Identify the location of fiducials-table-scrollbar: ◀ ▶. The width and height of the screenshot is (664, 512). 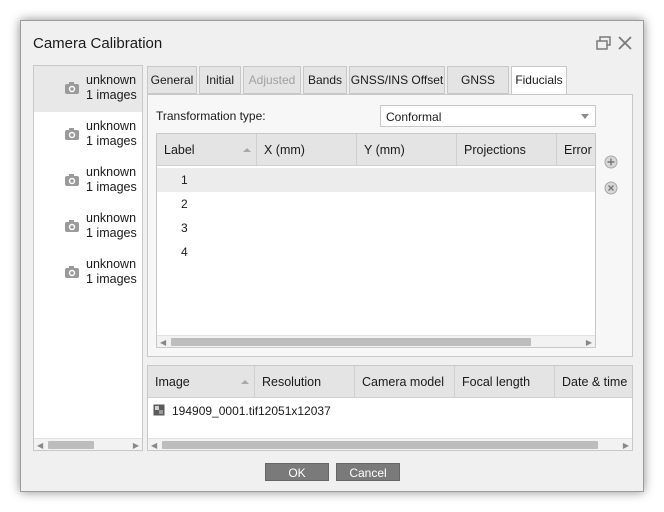
(376, 341).